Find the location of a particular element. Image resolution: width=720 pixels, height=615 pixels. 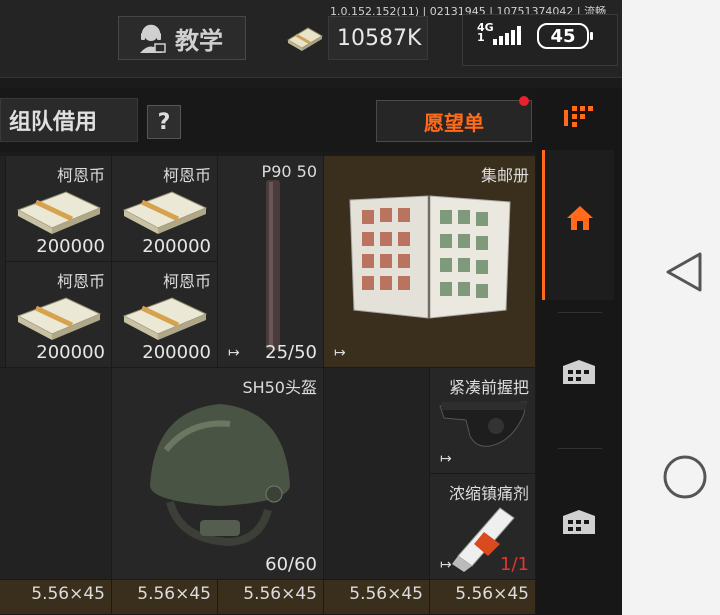

item-cell-helmet: SH50头盔 60/60 is located at coordinates (218, 474).